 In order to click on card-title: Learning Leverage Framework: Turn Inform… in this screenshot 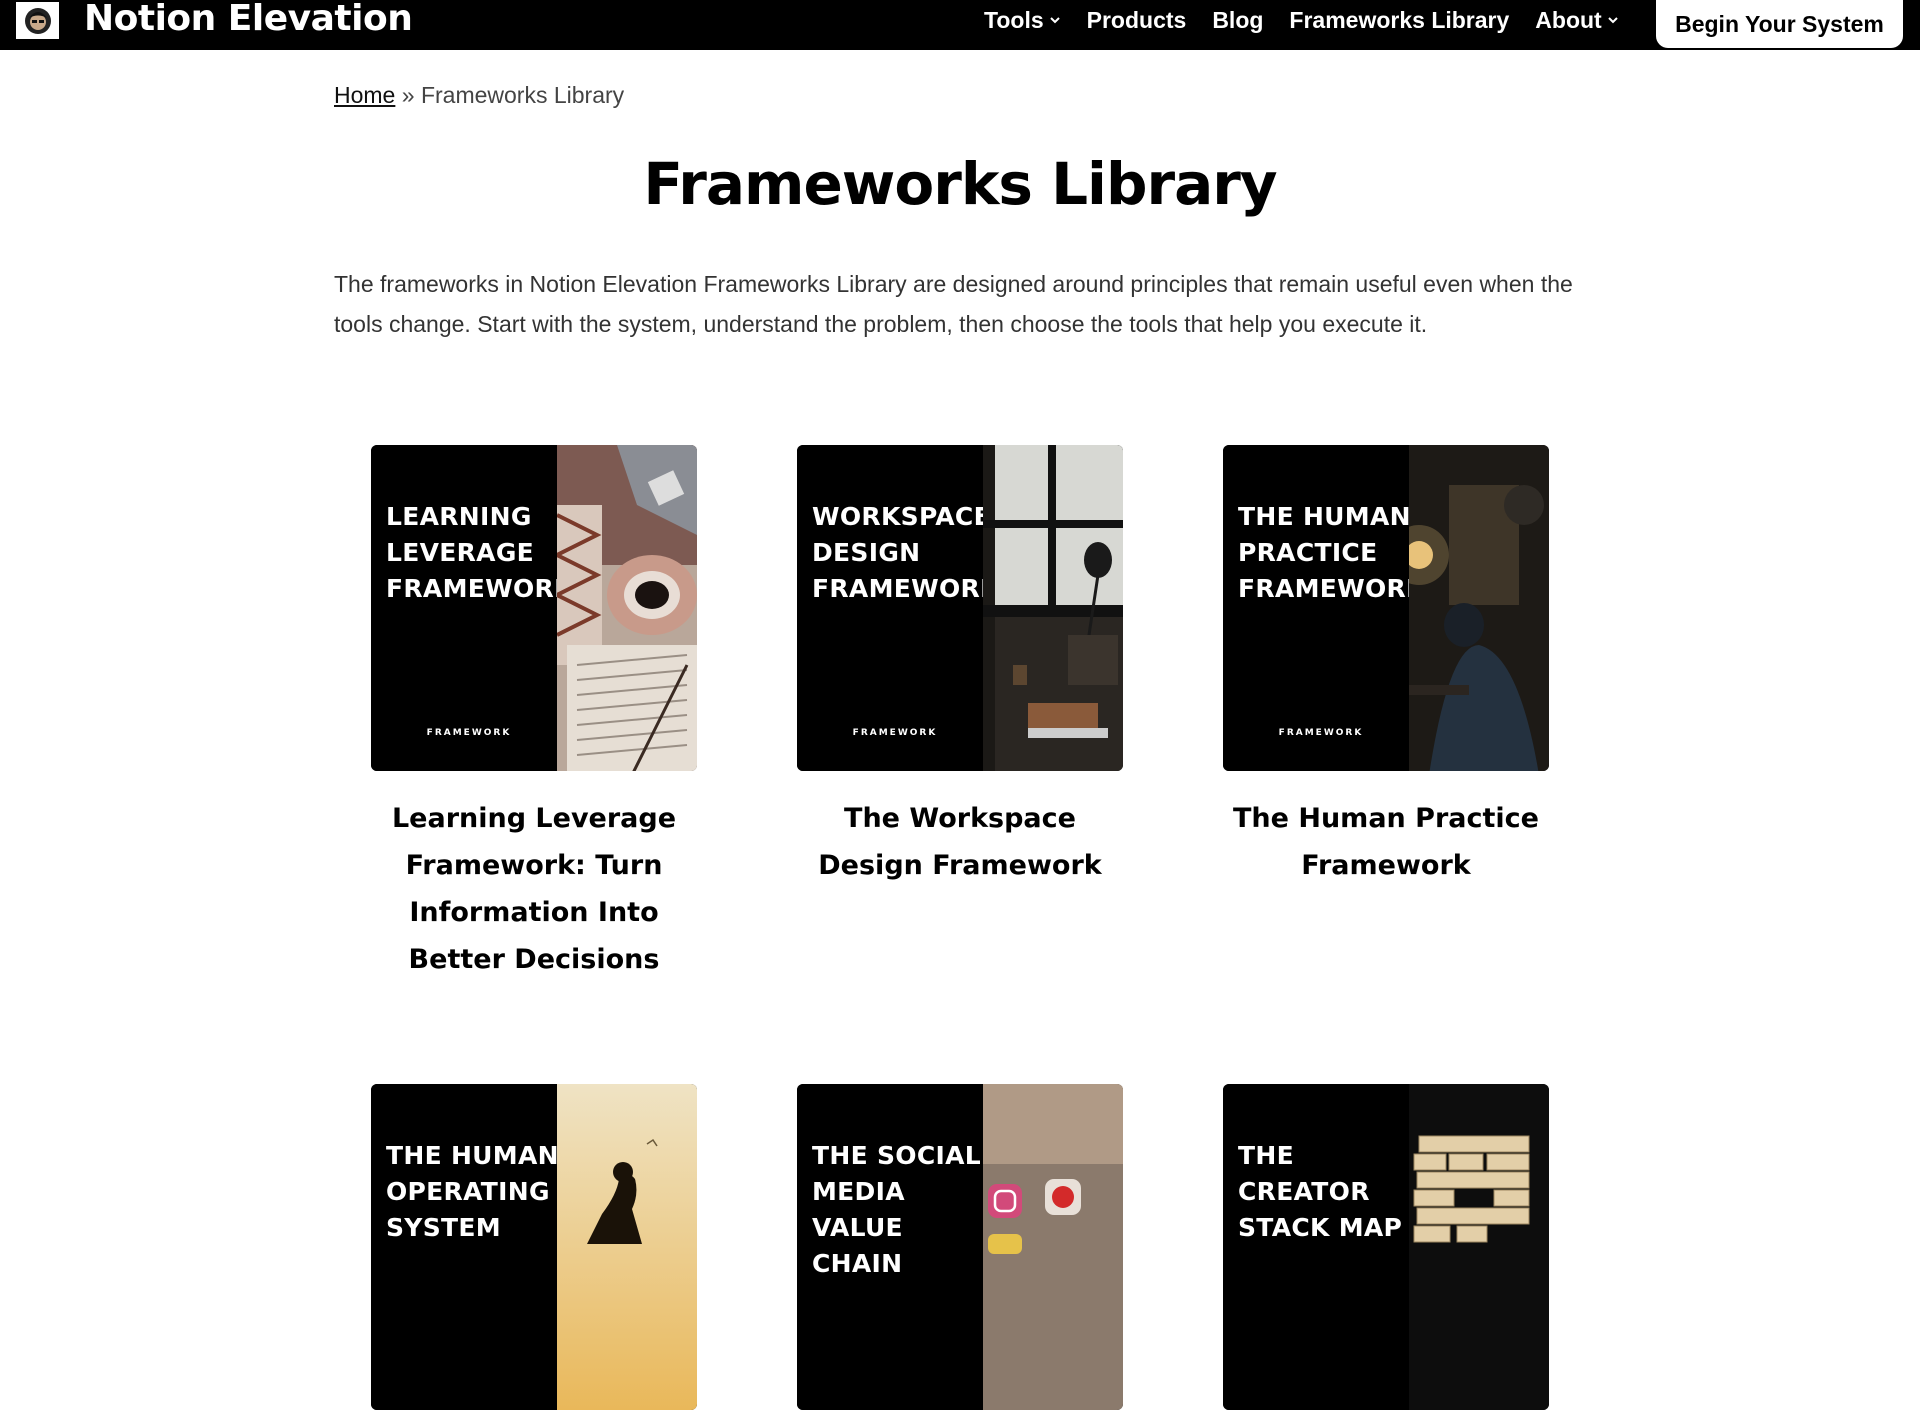, I will do `click(534, 889)`.